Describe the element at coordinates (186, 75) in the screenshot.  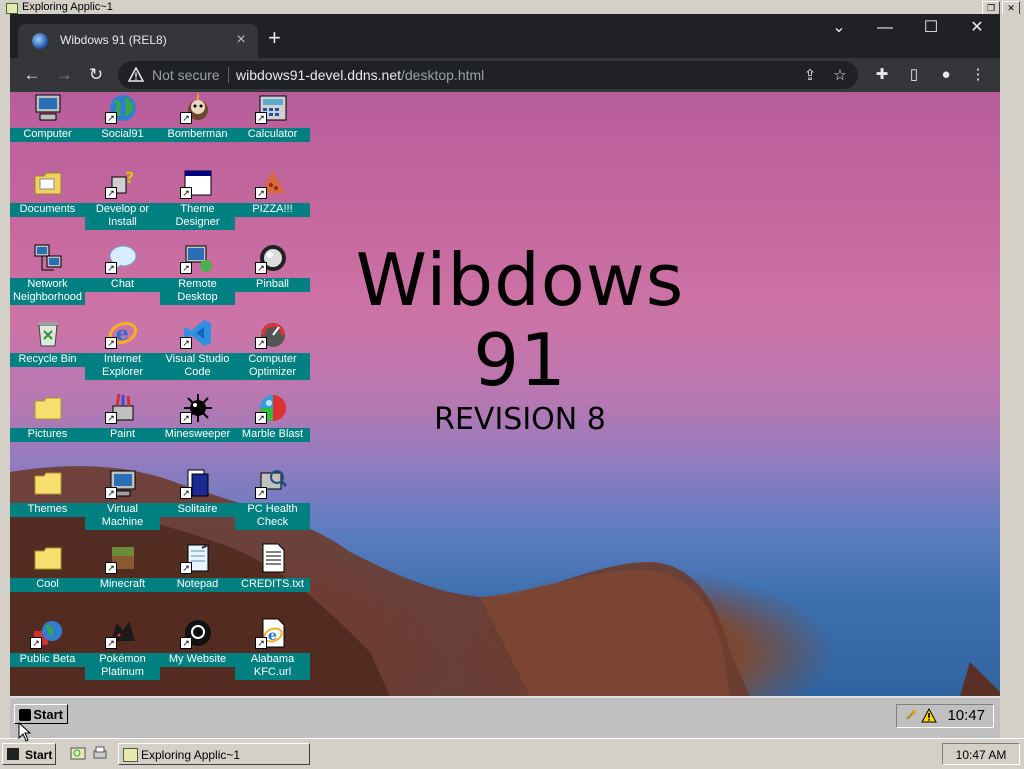
I see `not-secure-label: Not secure` at that location.